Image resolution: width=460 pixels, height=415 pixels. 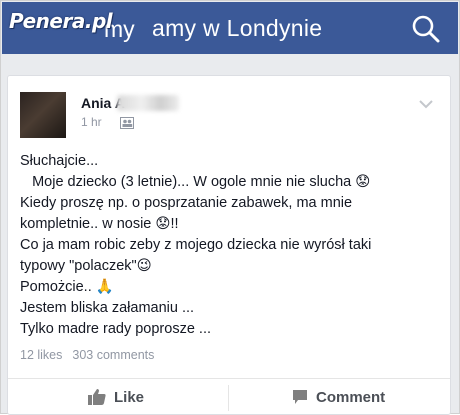 What do you see at coordinates (129, 397) in the screenshot?
I see `like-label: Like` at bounding box center [129, 397].